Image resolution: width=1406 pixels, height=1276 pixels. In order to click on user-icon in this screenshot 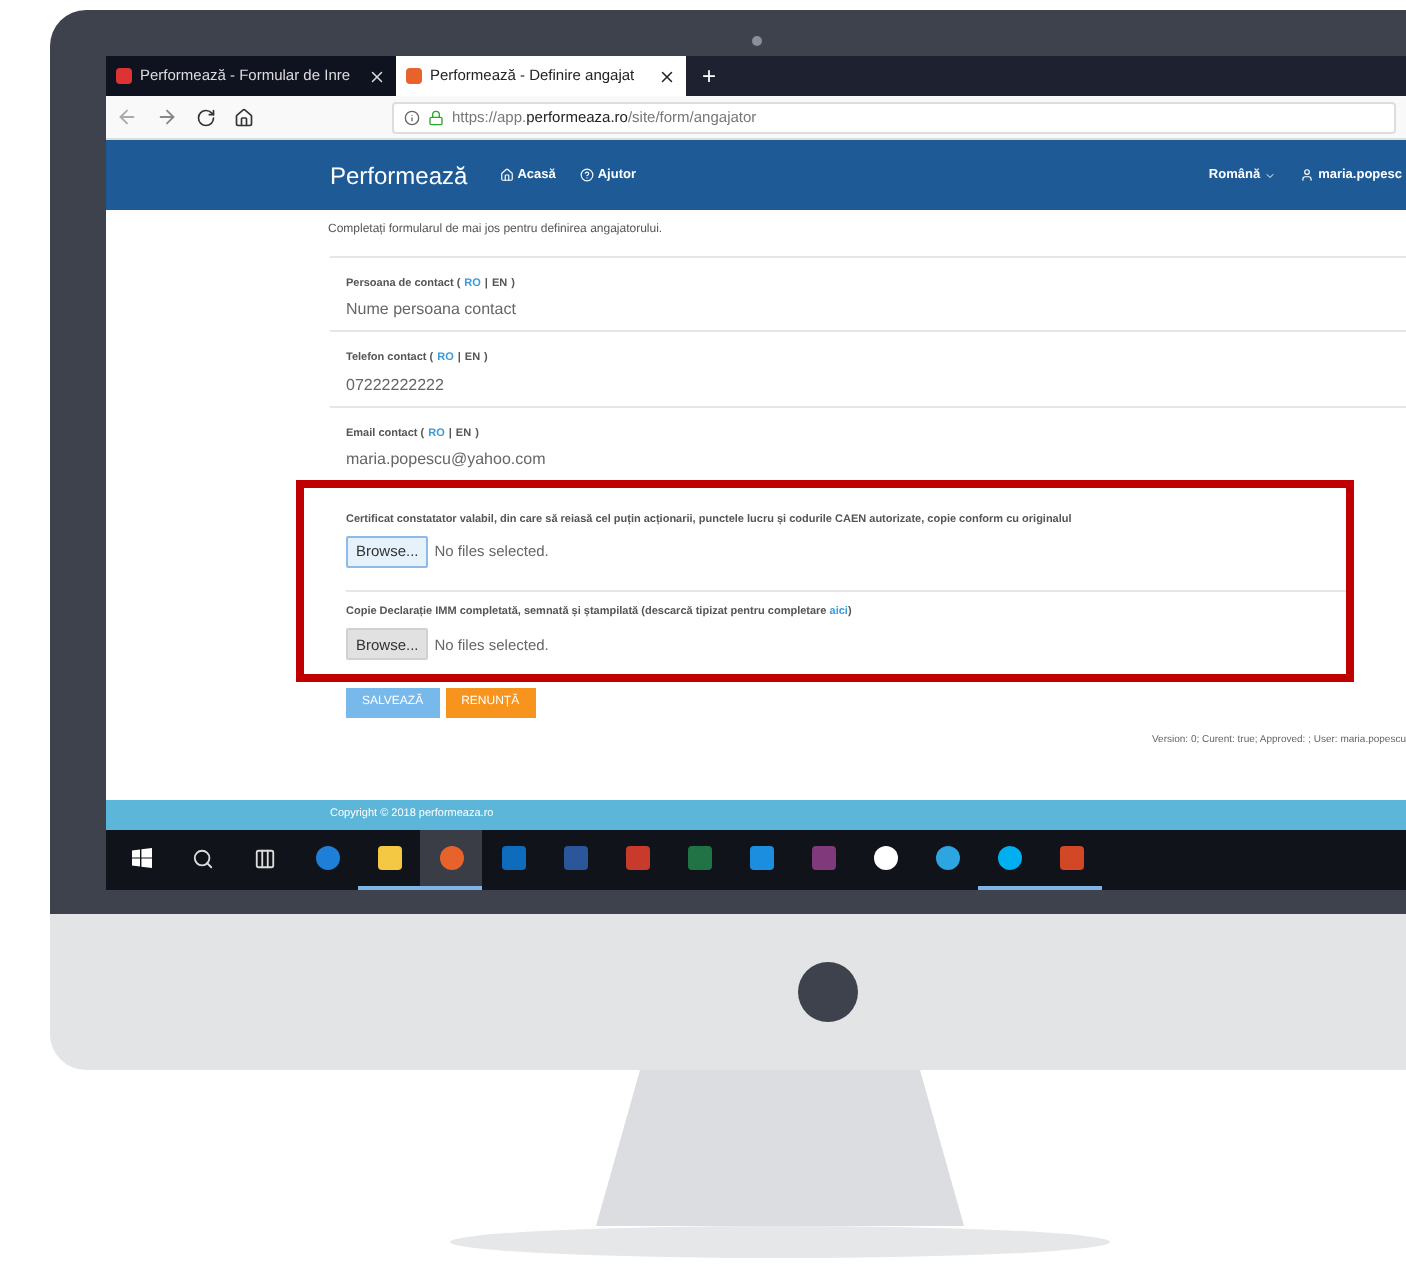, I will do `click(1307, 175)`.